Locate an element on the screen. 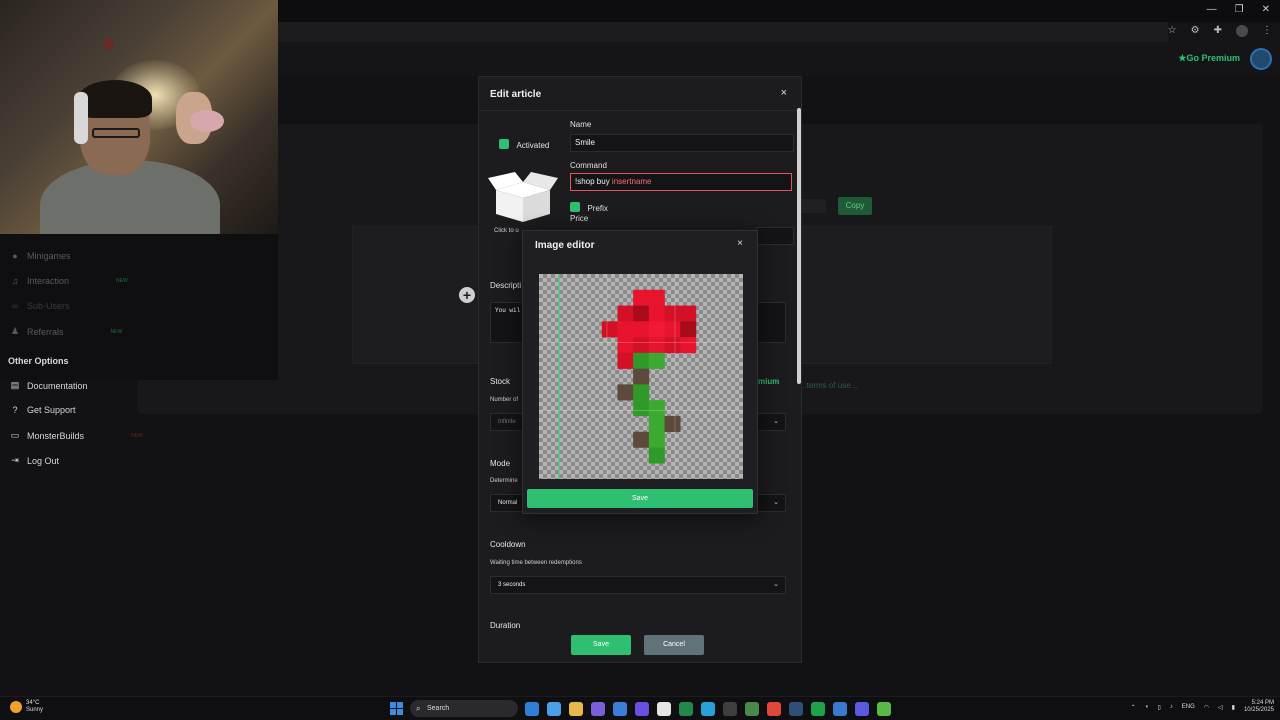 Image resolution: width=1280 pixels, height=720 pixels. cancel-button: Cancel is located at coordinates (674, 645).